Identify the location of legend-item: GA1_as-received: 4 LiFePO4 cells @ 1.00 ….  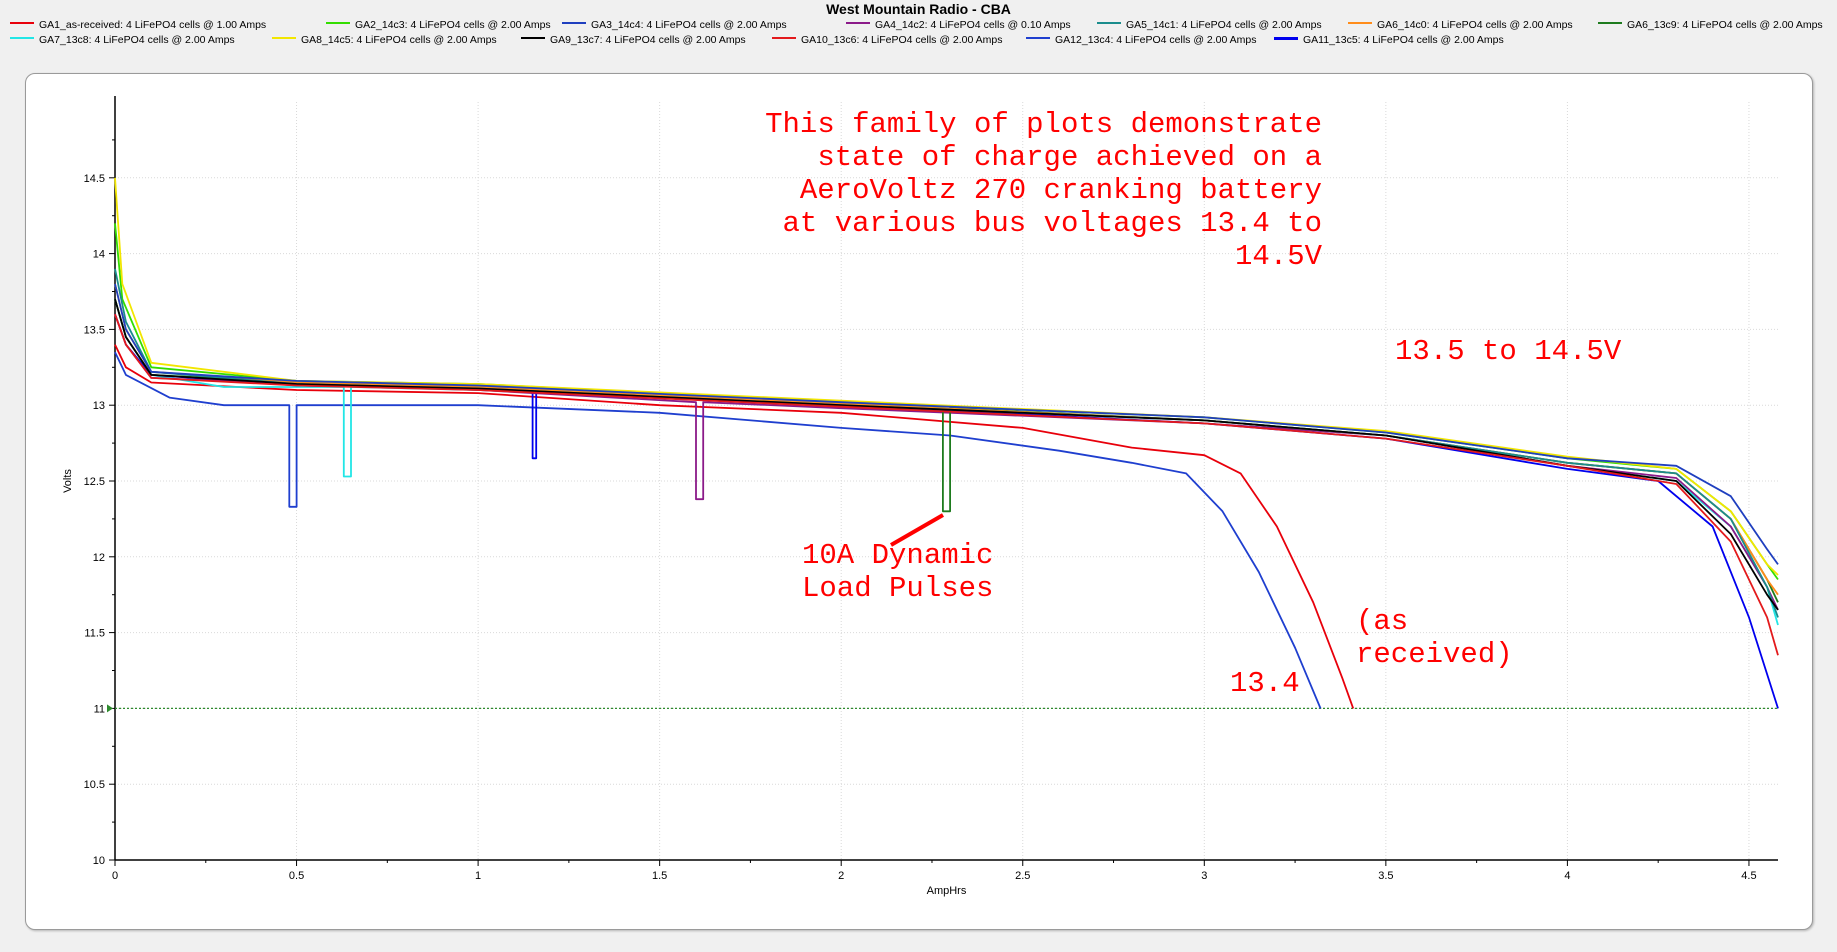
(138, 25).